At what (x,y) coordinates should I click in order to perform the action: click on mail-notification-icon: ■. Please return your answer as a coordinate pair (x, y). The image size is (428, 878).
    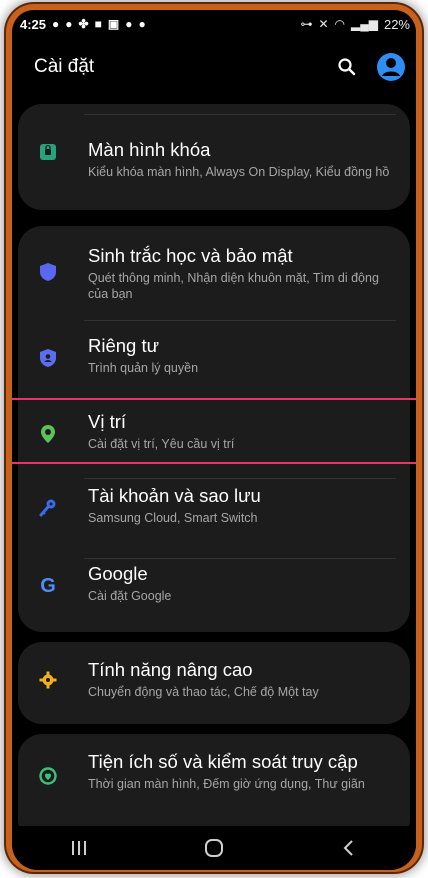
    Looking at the image, I should click on (98, 24).